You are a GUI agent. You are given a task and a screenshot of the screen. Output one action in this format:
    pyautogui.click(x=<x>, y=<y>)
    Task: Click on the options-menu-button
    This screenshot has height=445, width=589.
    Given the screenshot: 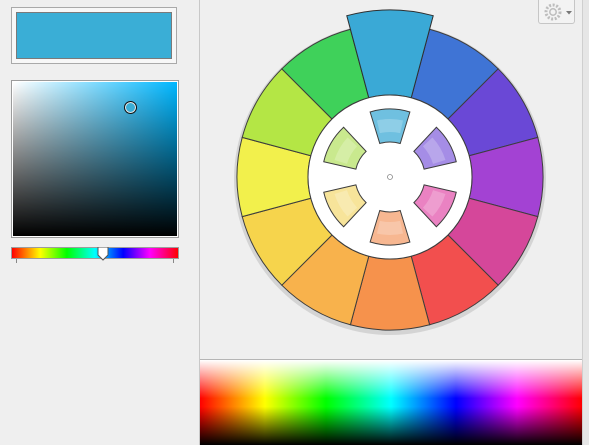 What is the action you would take?
    pyautogui.click(x=556, y=12)
    